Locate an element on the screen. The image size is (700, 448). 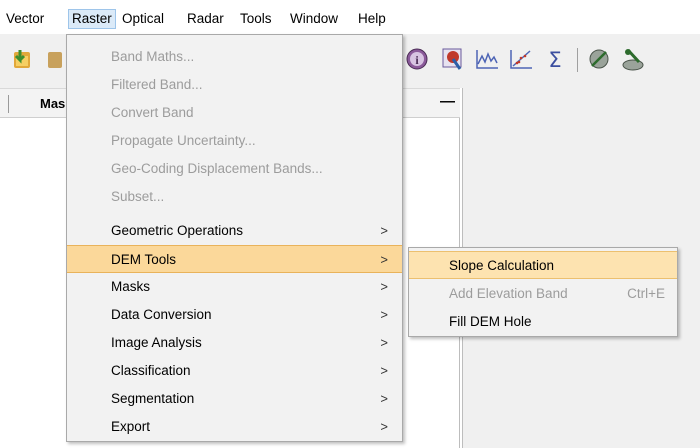
menu-item-label: DEM Tools is located at coordinates (144, 259).